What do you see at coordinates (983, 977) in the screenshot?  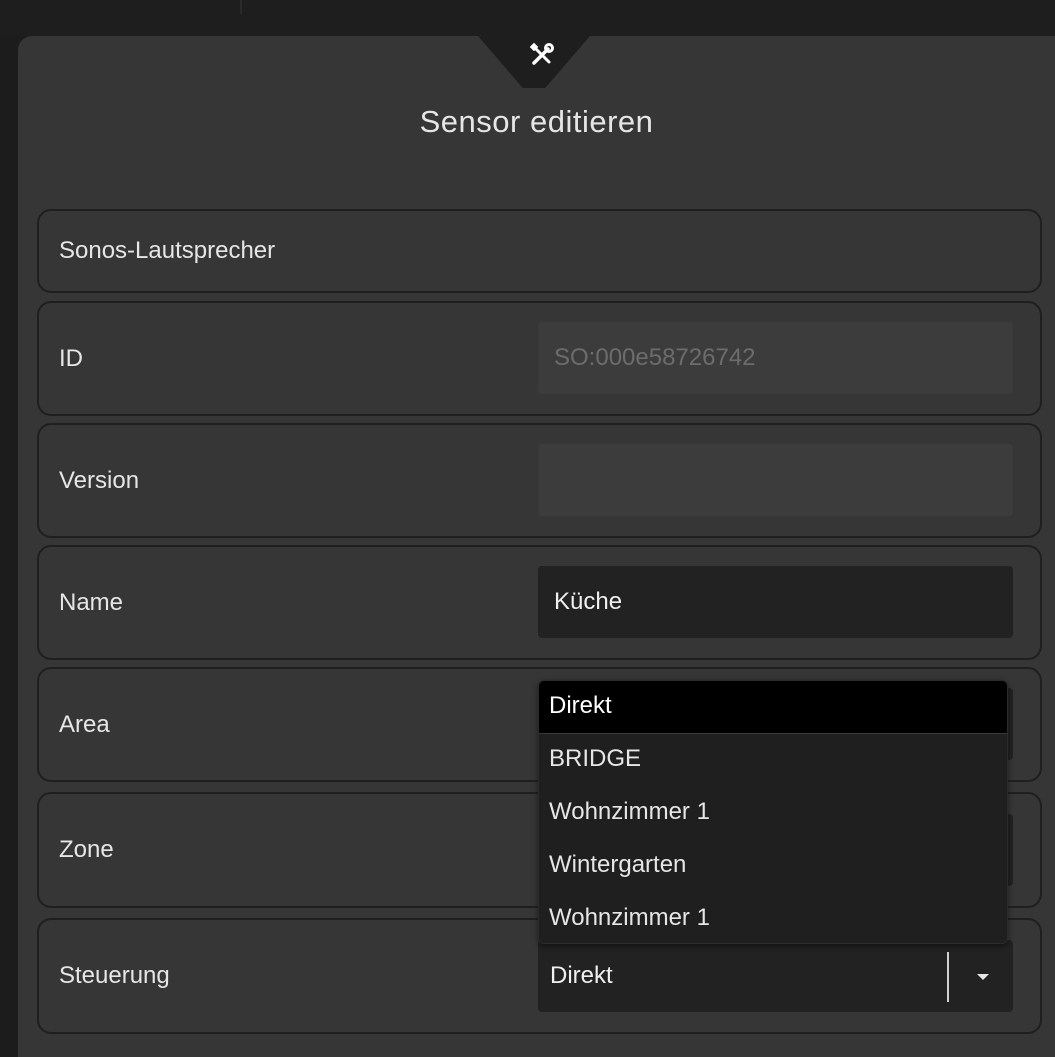 I see `caret-down-icon` at bounding box center [983, 977].